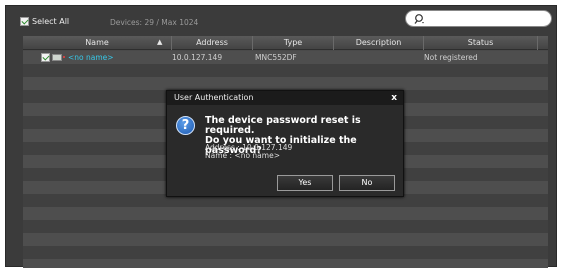 This screenshot has width=562, height=268. What do you see at coordinates (51, 21) in the screenshot?
I see `select-all-label: Select All` at bounding box center [51, 21].